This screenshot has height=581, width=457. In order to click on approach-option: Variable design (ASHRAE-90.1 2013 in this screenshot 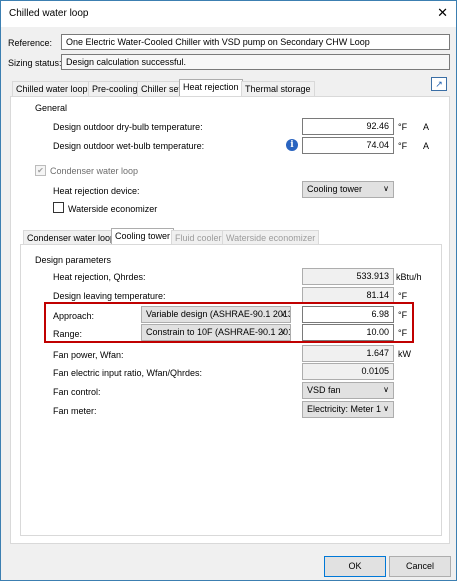, I will do `click(218, 314)`.